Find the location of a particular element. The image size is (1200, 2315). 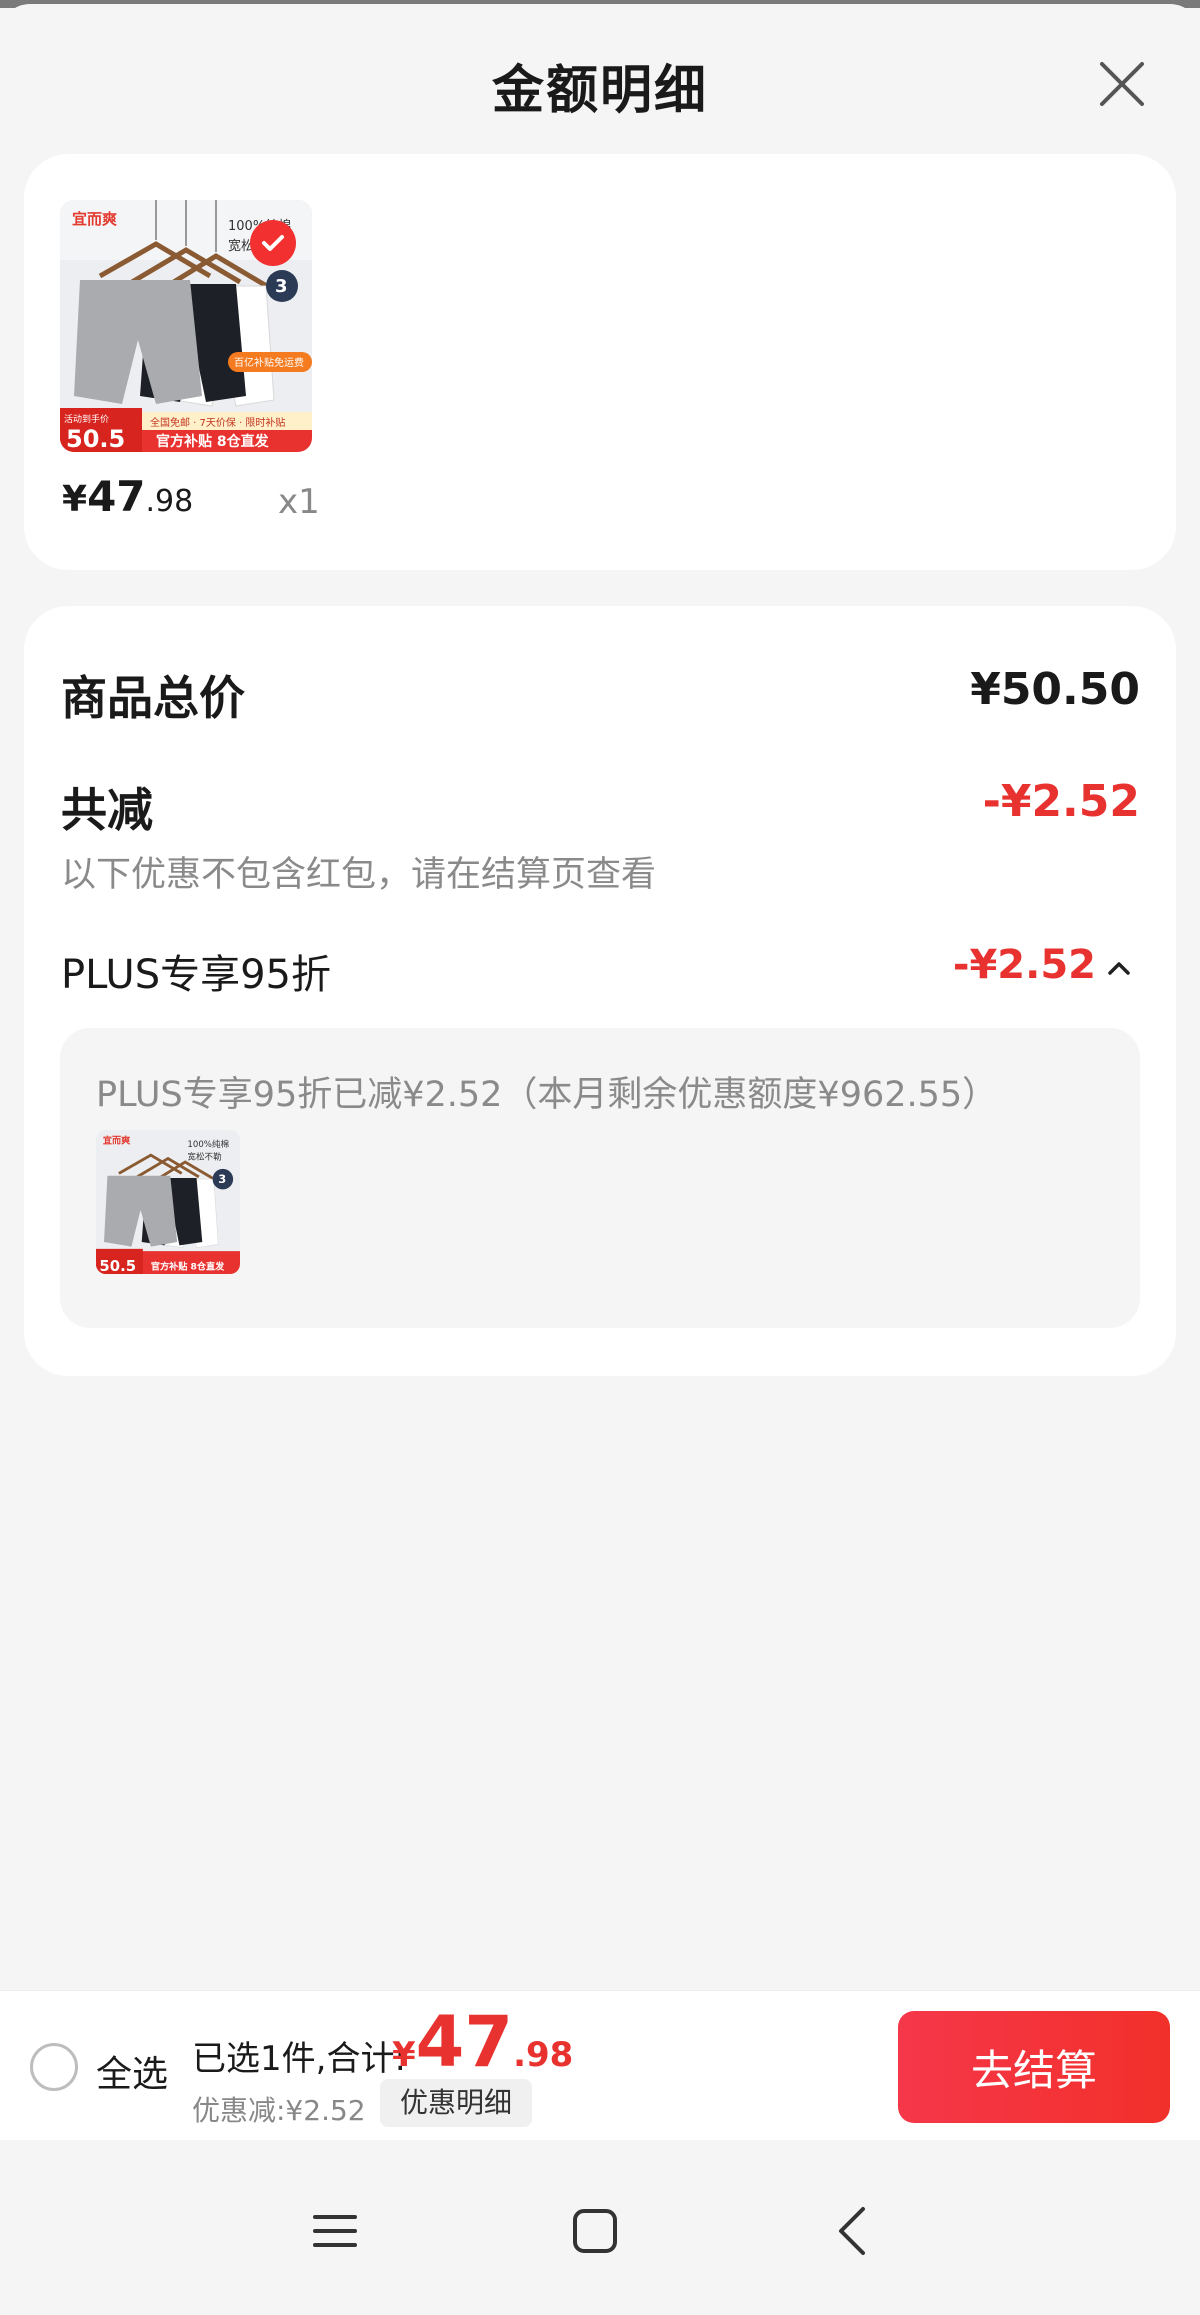

menu-button is located at coordinates (335, 2231).